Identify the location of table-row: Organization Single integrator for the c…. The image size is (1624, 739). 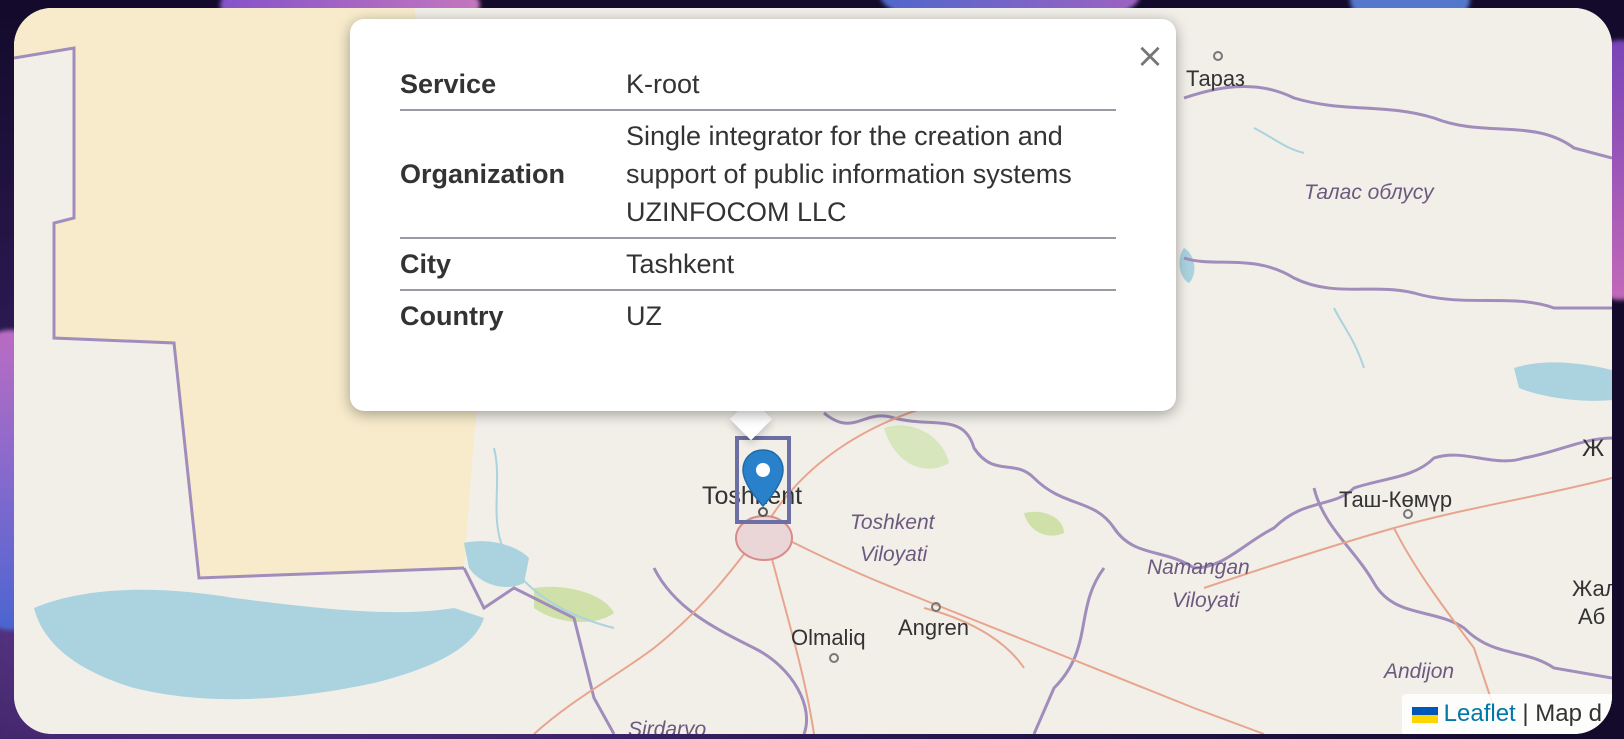
(758, 173).